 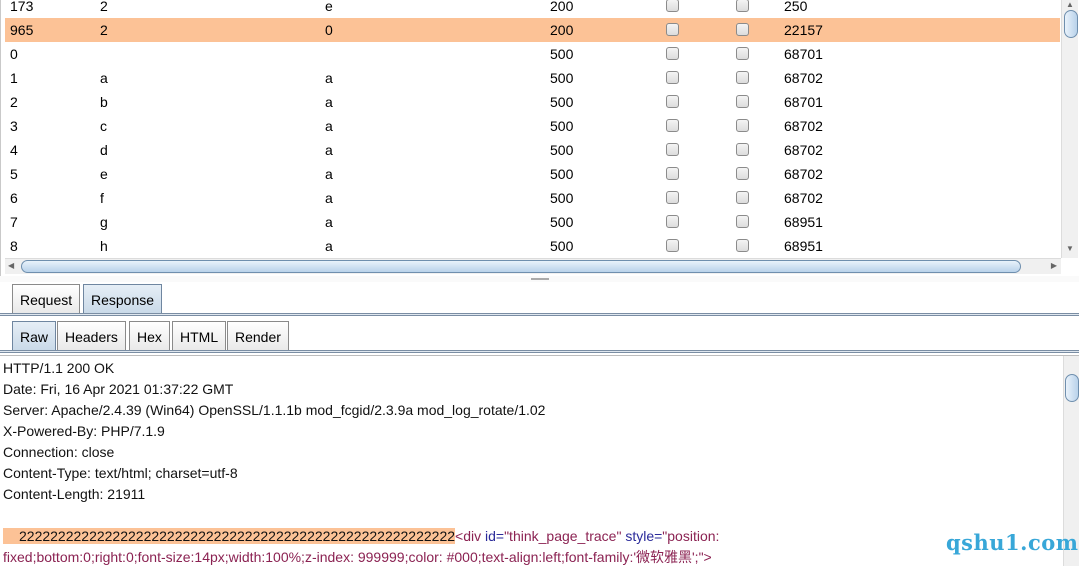 What do you see at coordinates (84, 431) in the screenshot?
I see `response-header-powered-by: X-Powered-By: PHP/7.1.9` at bounding box center [84, 431].